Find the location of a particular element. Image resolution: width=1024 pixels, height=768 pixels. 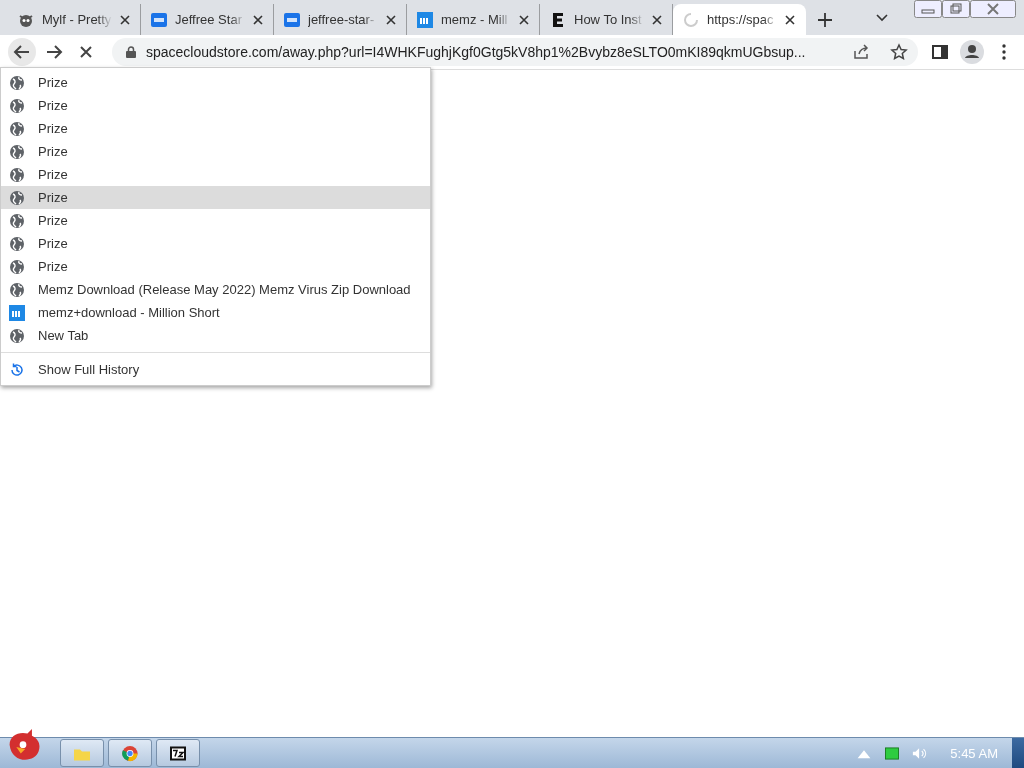

browser-tab: memz - Mill is located at coordinates (473, 19).